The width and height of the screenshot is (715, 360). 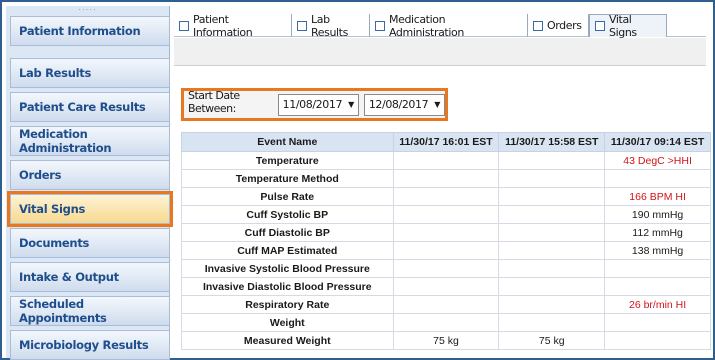 I want to click on table-row: Temperature 43 DegC >HHI, so click(x=446, y=160).